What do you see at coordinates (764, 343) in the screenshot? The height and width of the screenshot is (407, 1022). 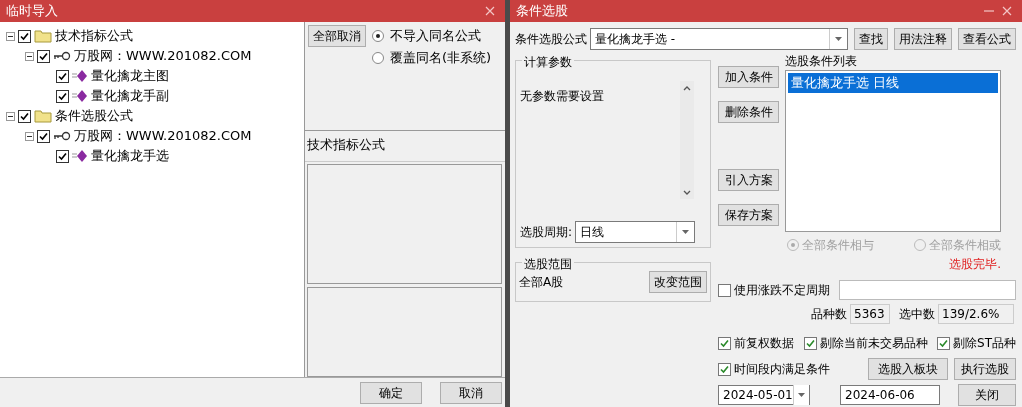 I see `checkbox-label: 前复权数据` at bounding box center [764, 343].